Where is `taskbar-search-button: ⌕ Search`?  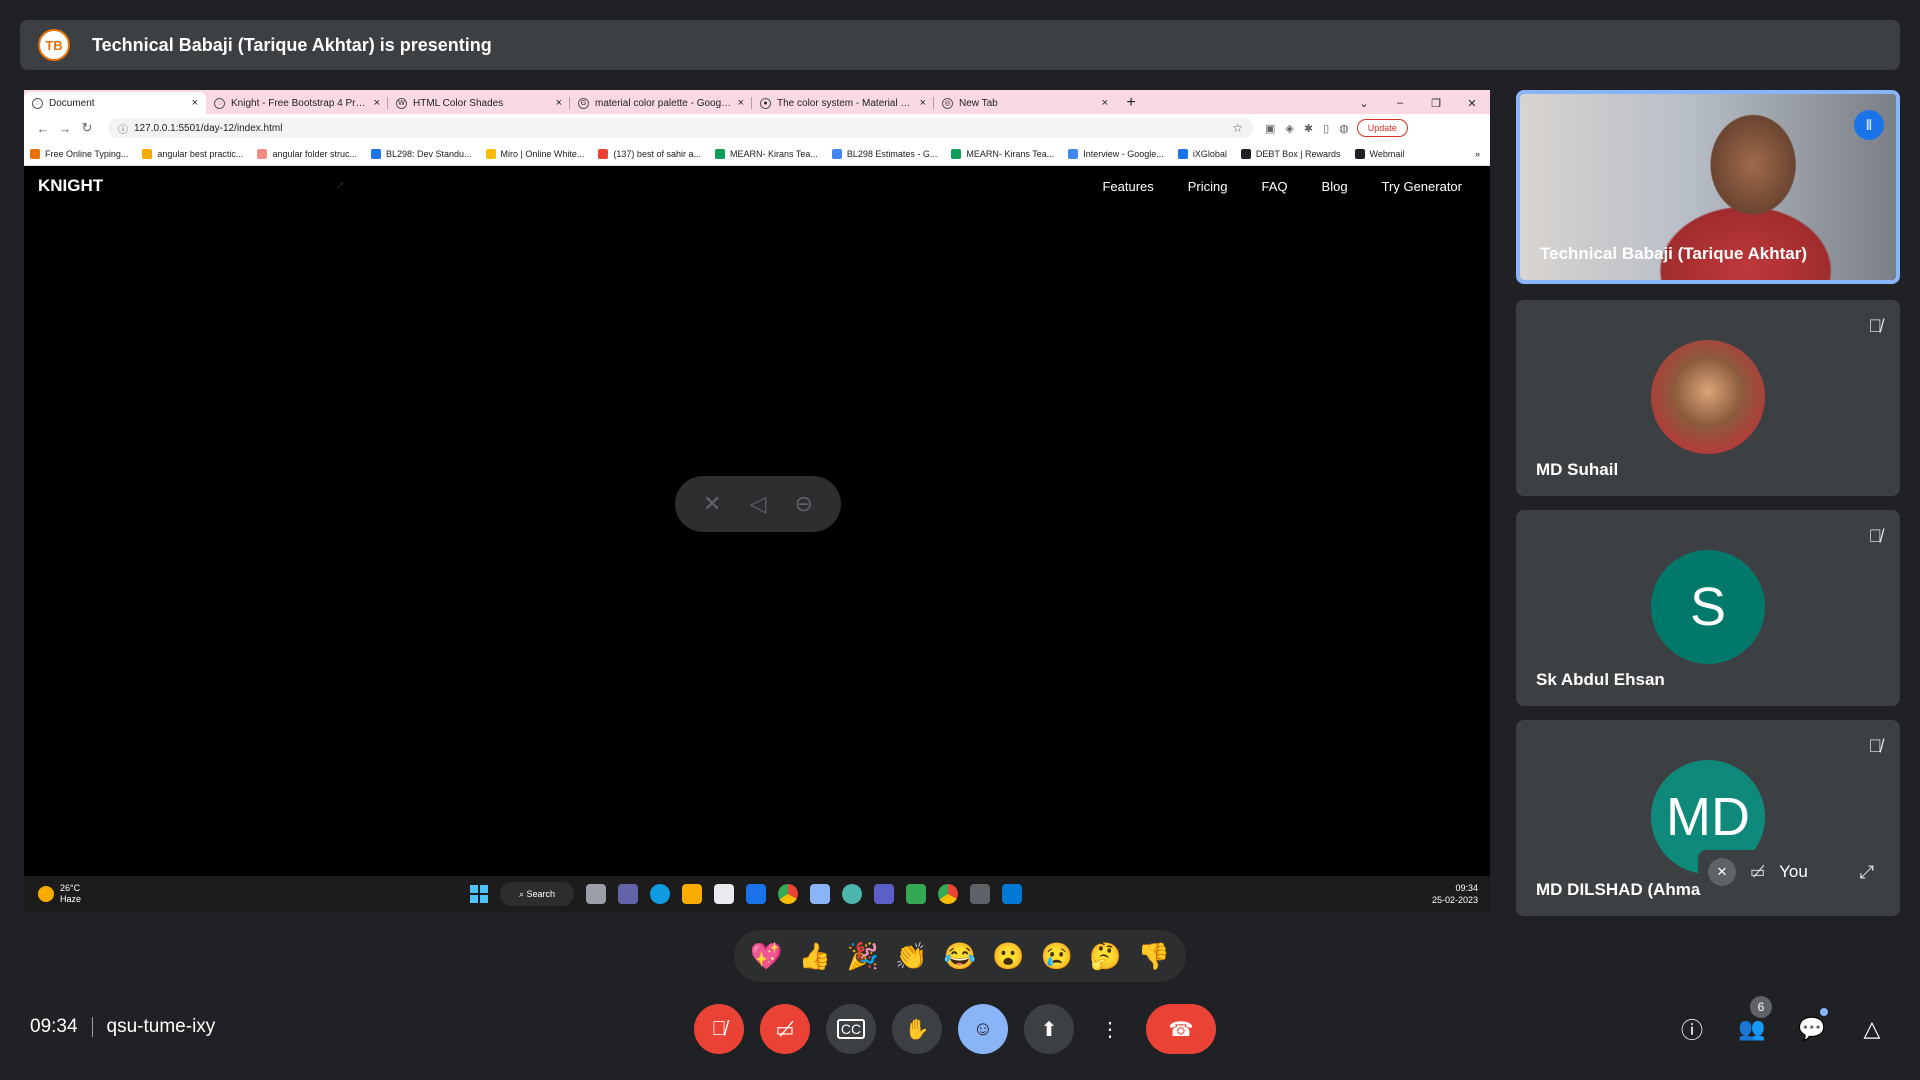
taskbar-search-button: ⌕ Search is located at coordinates (537, 894).